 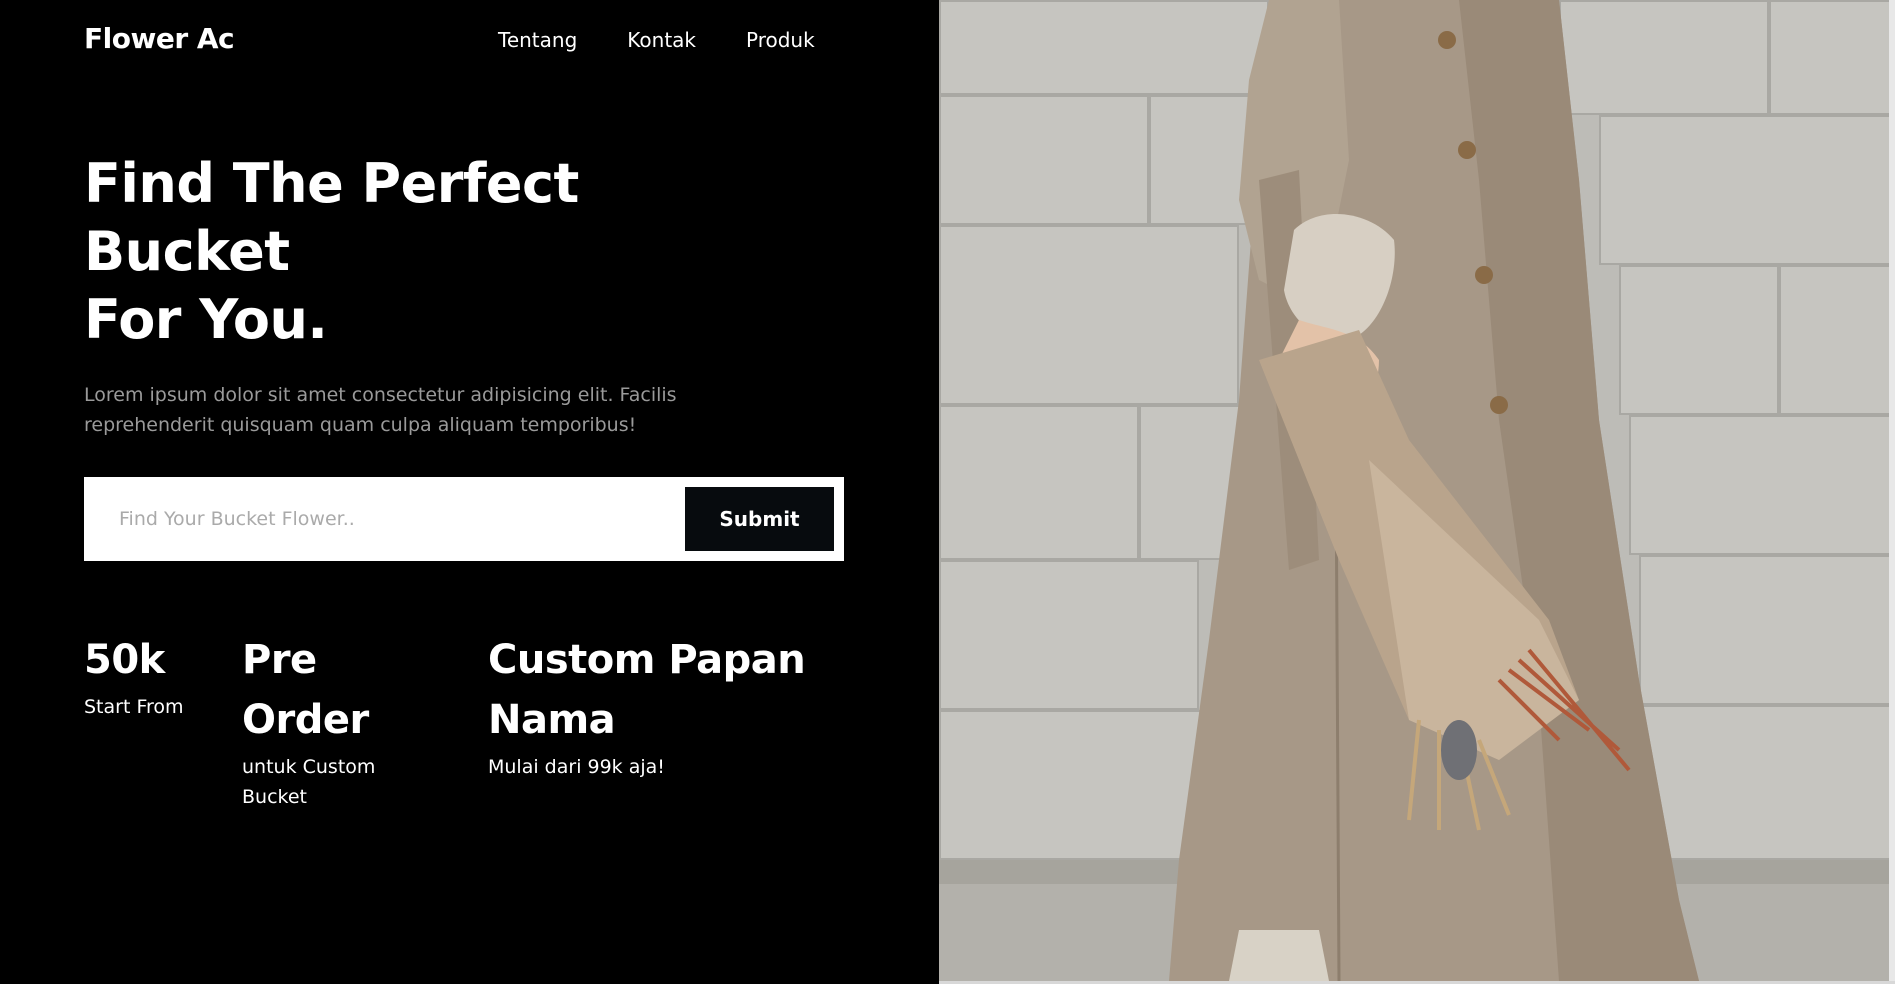 I want to click on stat-start-from: 50k Start From, so click(x=139, y=676).